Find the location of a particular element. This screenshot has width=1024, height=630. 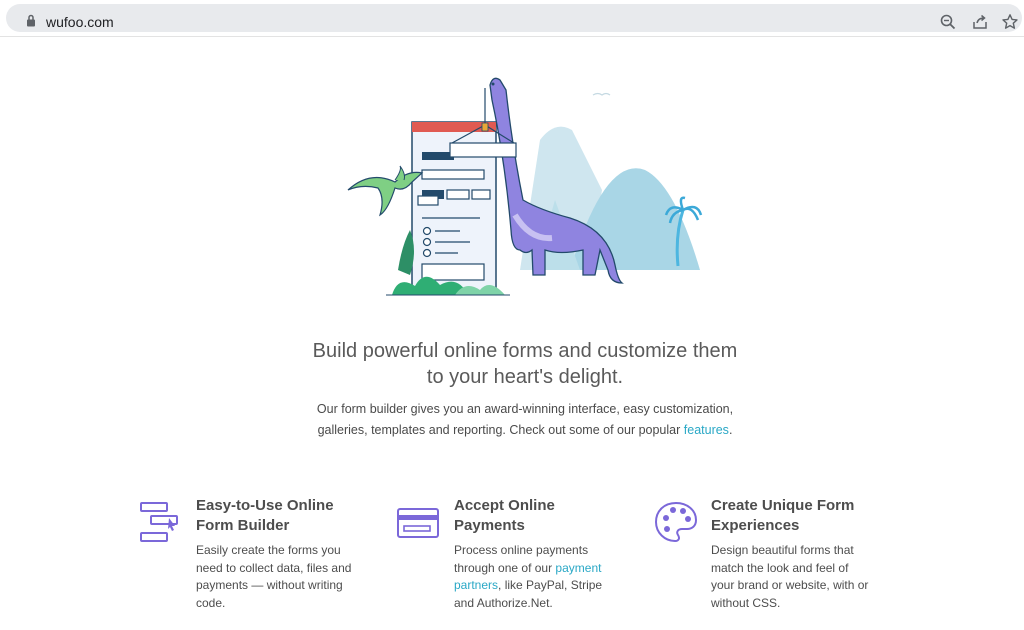

feature-title-line-1: Create Unique Form is located at coordinates (783, 505).